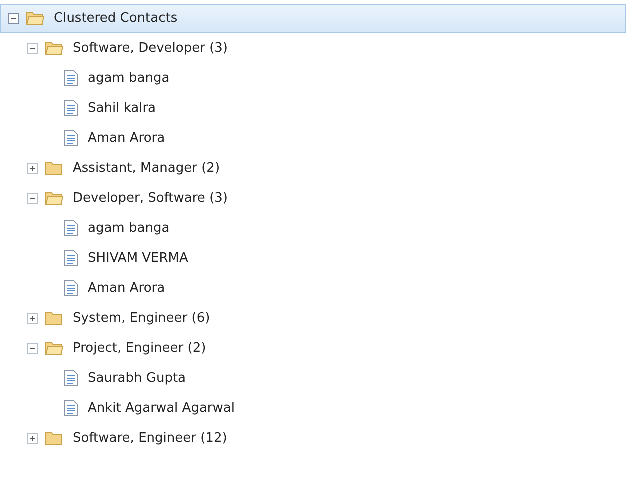 Image resolution: width=626 pixels, height=491 pixels. I want to click on node-label: Saurabh Gupta, so click(137, 378).